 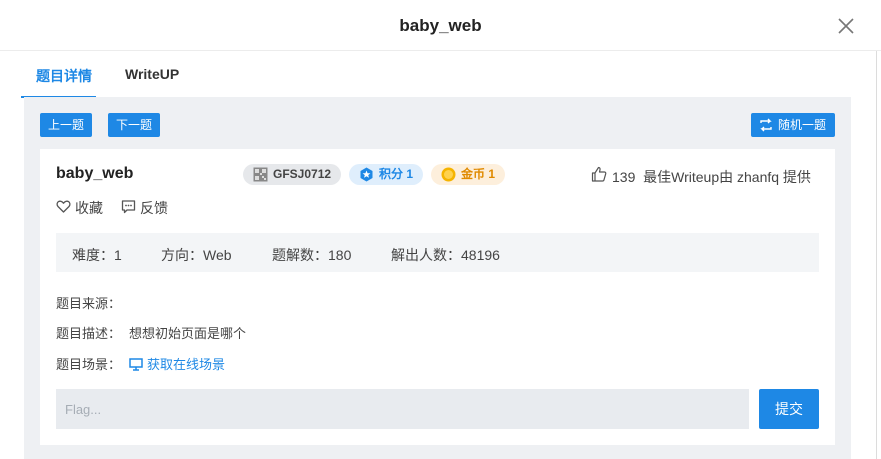 I want to click on description-row: 题目描述： 想想初始页面是哪个, so click(x=151, y=332).